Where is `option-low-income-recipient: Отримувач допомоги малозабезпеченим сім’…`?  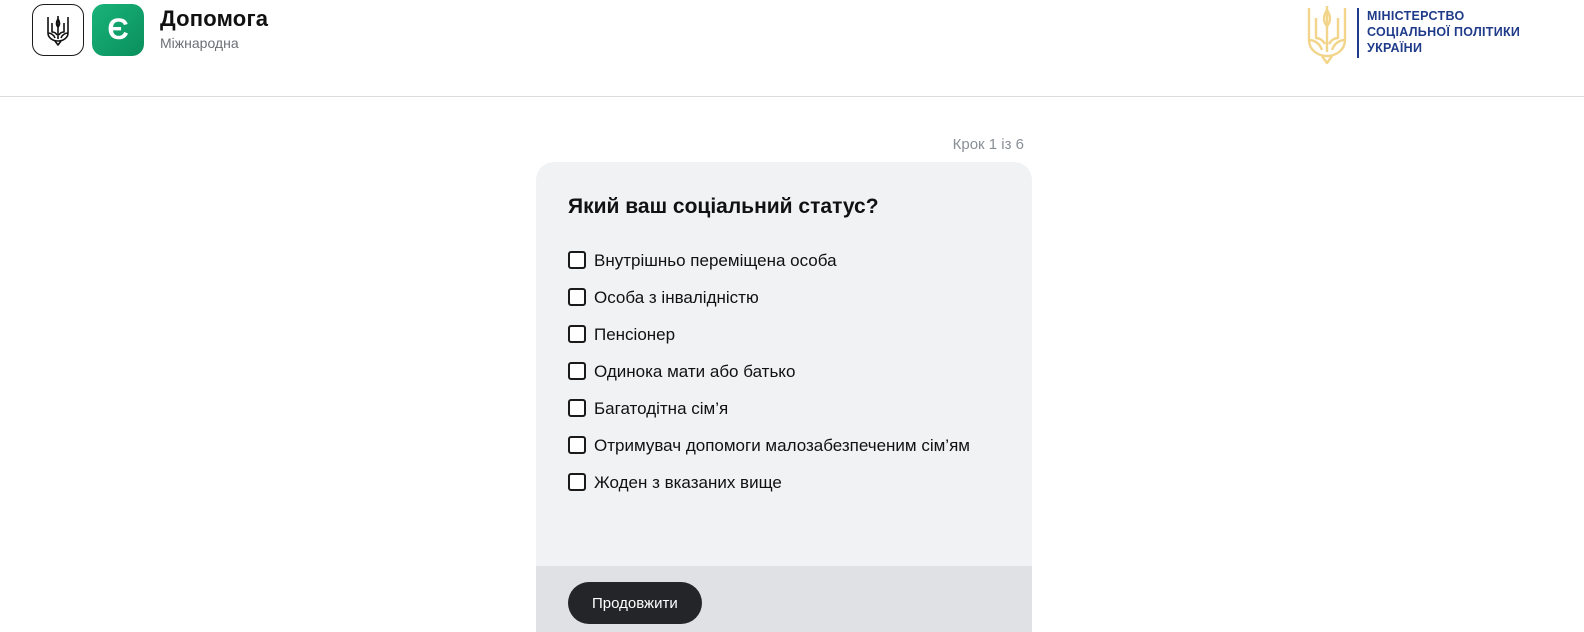
option-low-income-recipient: Отримувач допомоги малозабезпеченим сім’… is located at coordinates (778, 445).